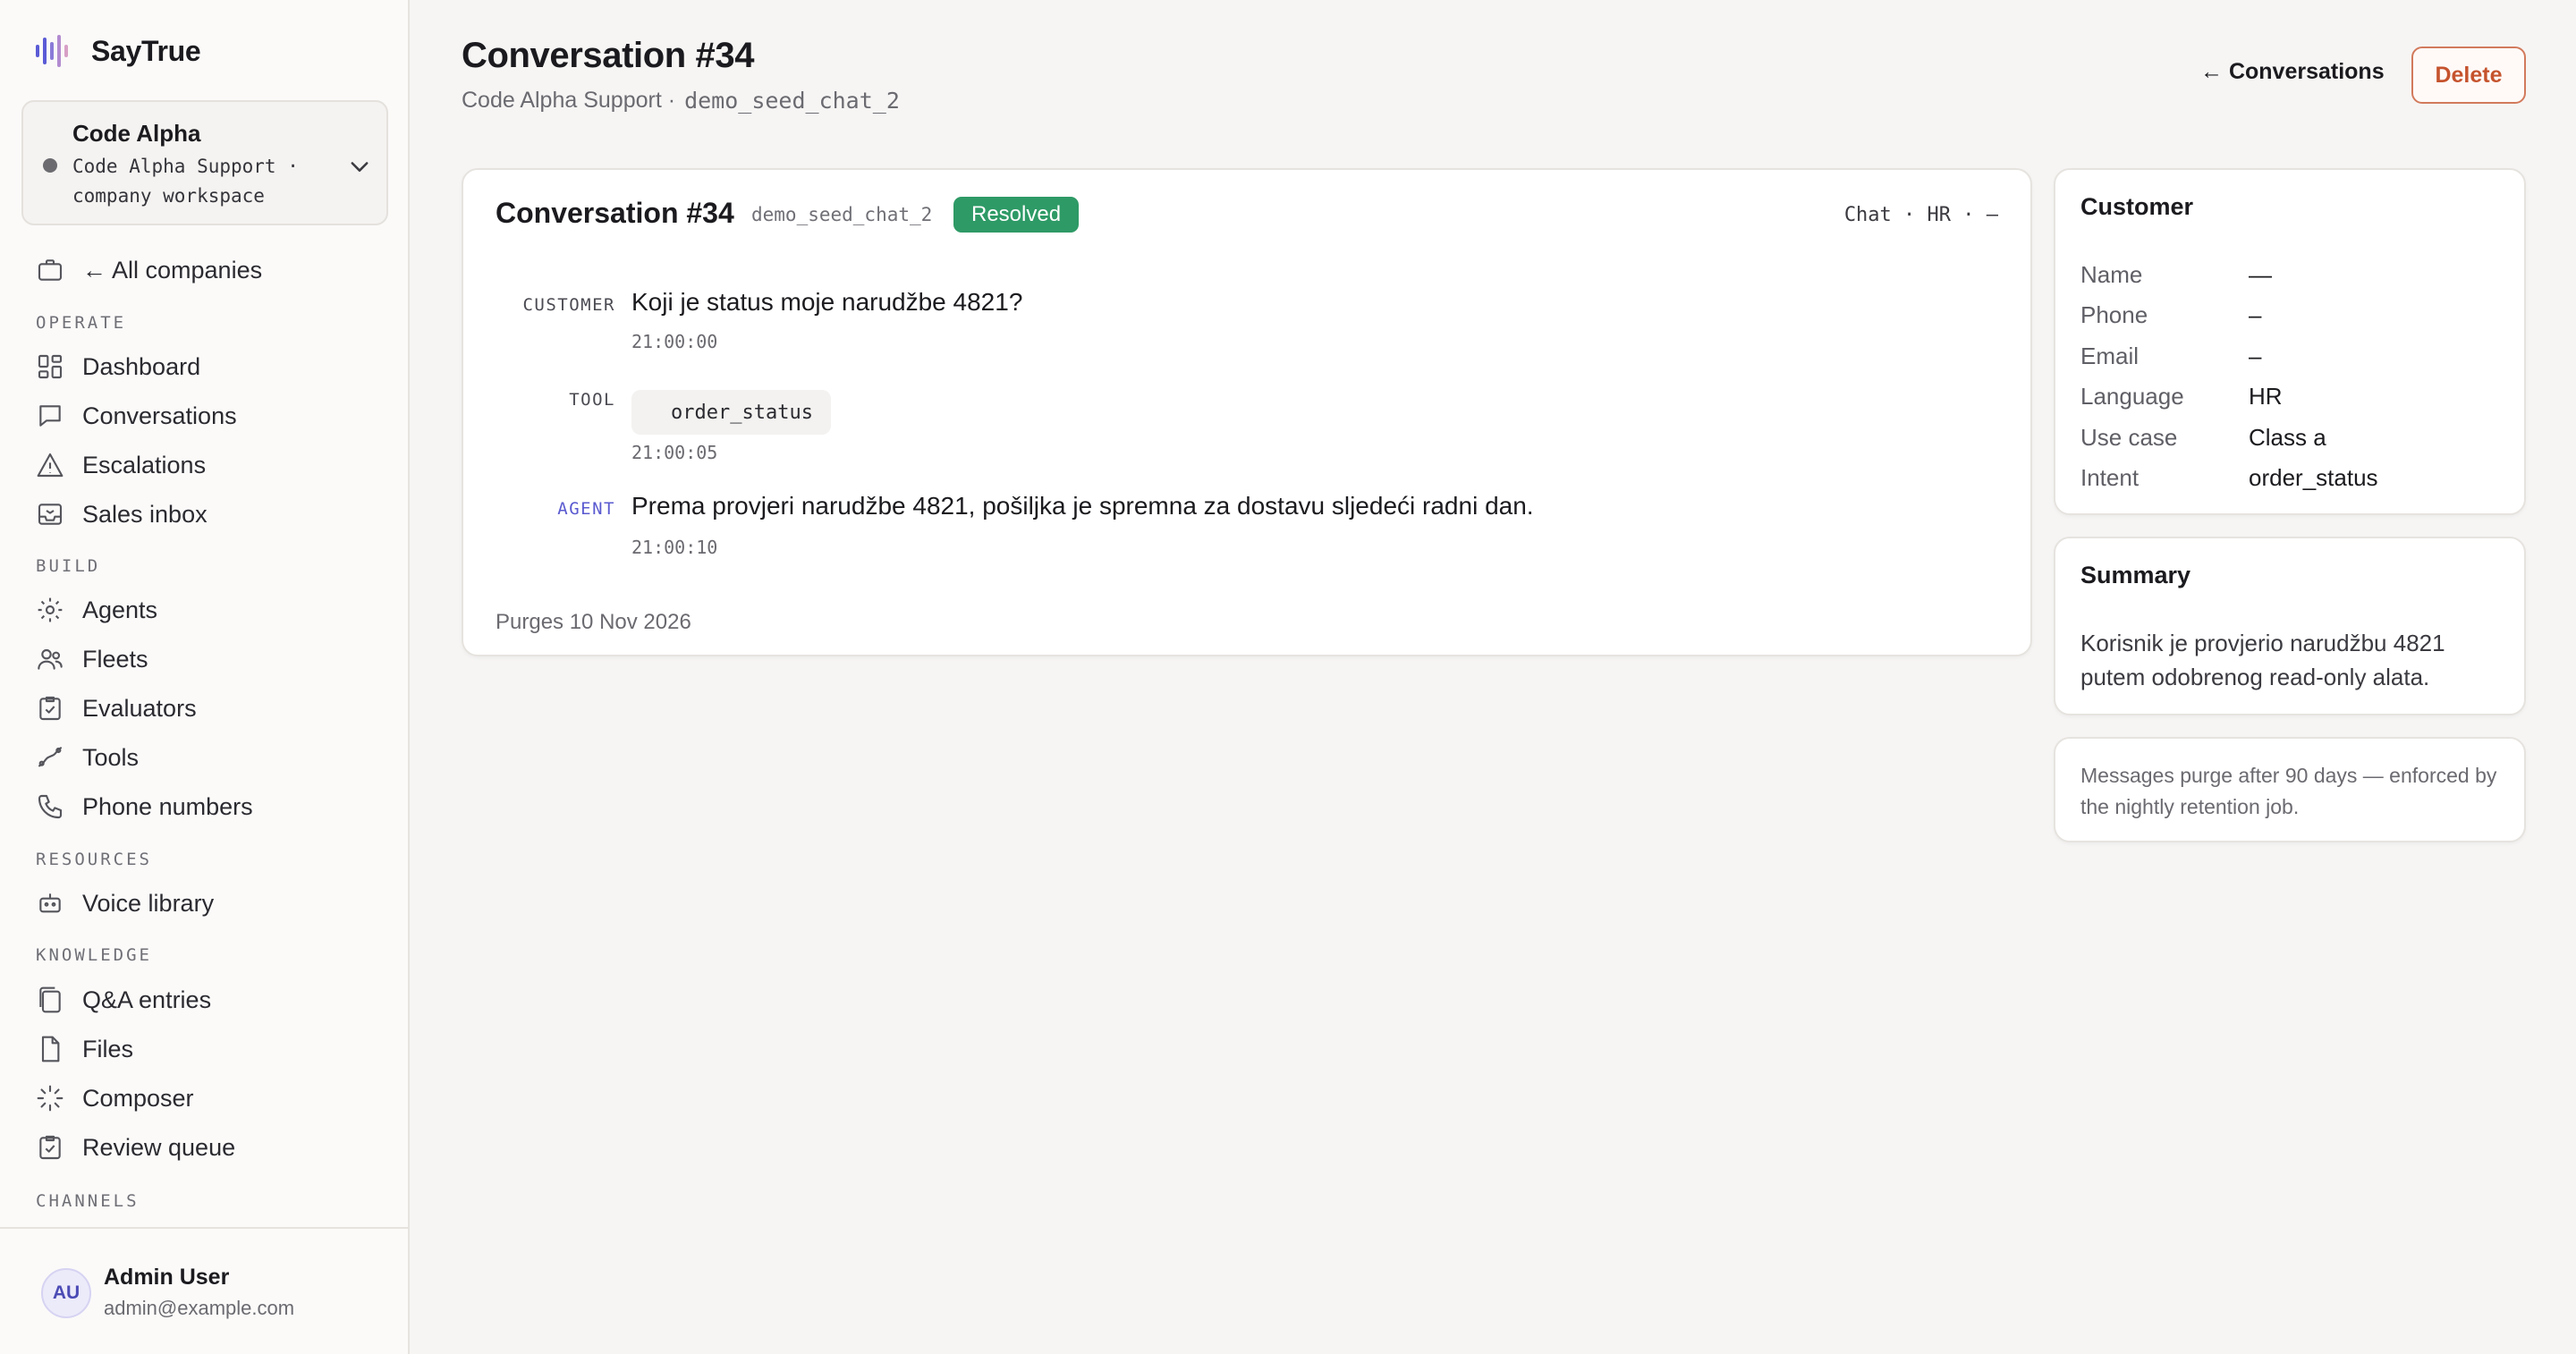 The image size is (2576, 1354). Describe the element at coordinates (586, 509) in the screenshot. I see `message-role-agent: AGENT` at that location.